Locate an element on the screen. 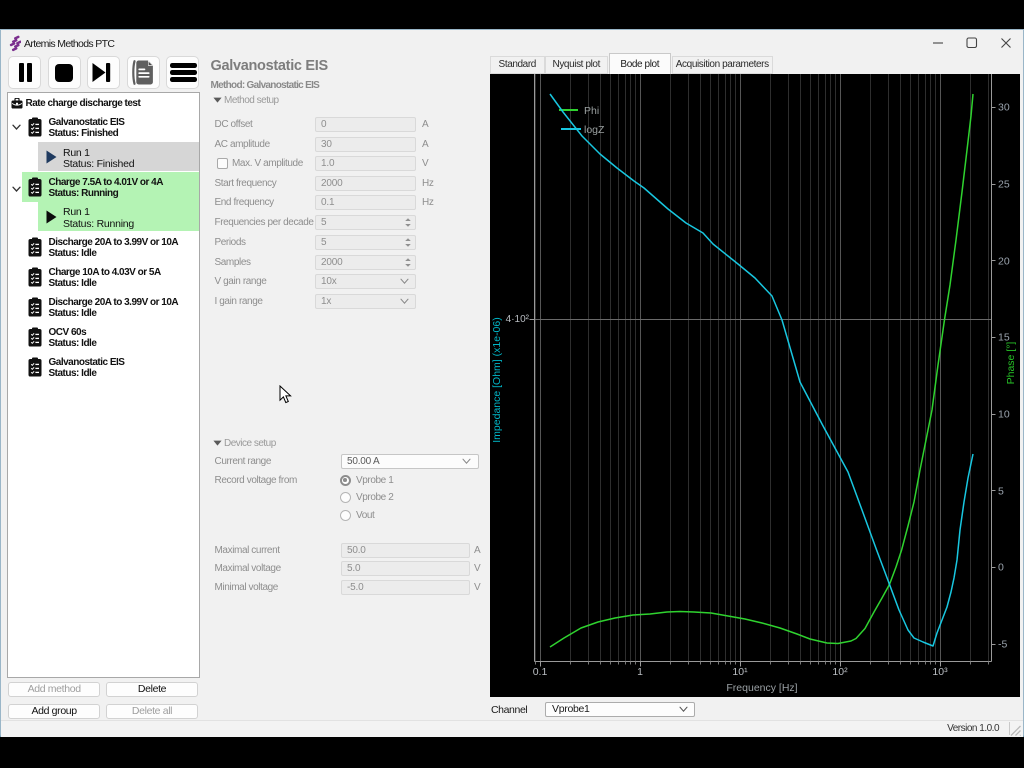  svg-text: 20 is located at coordinates (1004, 262).